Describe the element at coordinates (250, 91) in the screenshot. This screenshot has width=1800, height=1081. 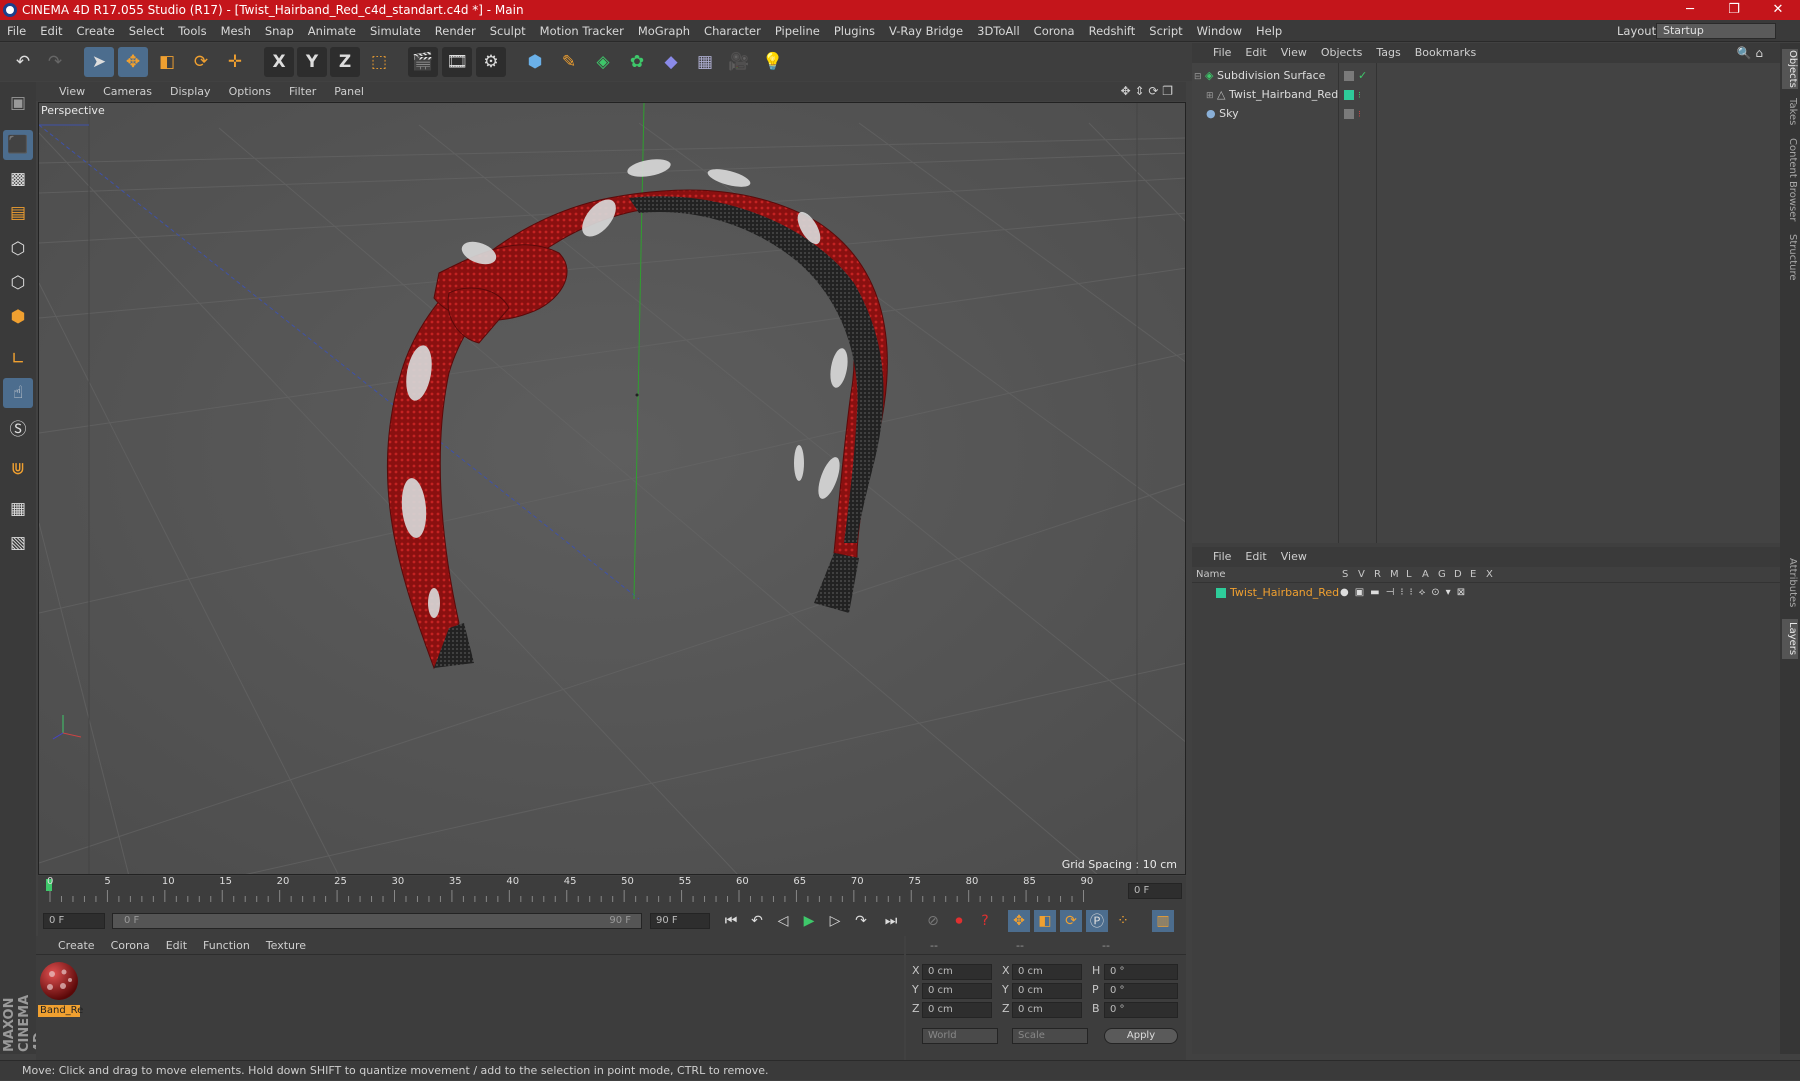
I see `viewport-menu-options: Options` at that location.